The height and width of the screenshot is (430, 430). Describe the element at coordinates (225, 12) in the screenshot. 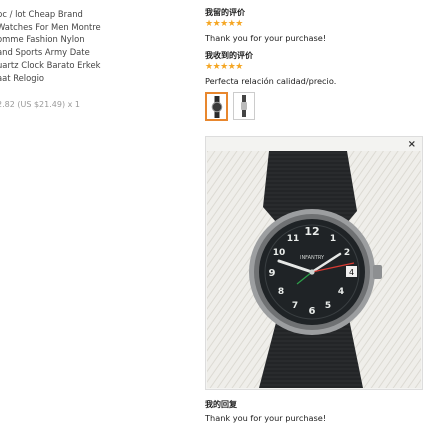

I see `my-review-heading: 我留的评价` at that location.